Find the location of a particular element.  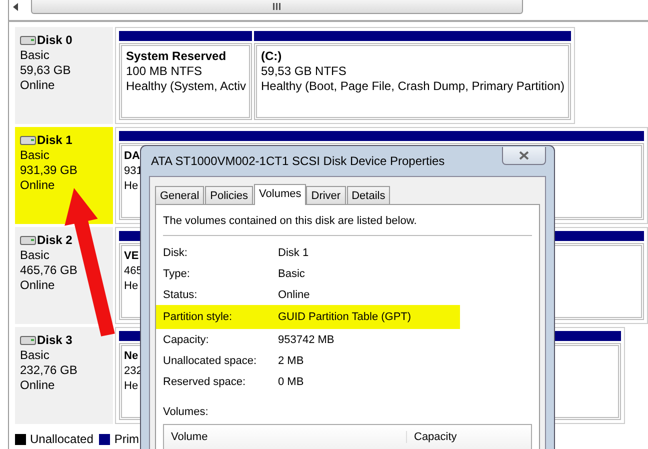

field-label: Reserved space: is located at coordinates (205, 382).